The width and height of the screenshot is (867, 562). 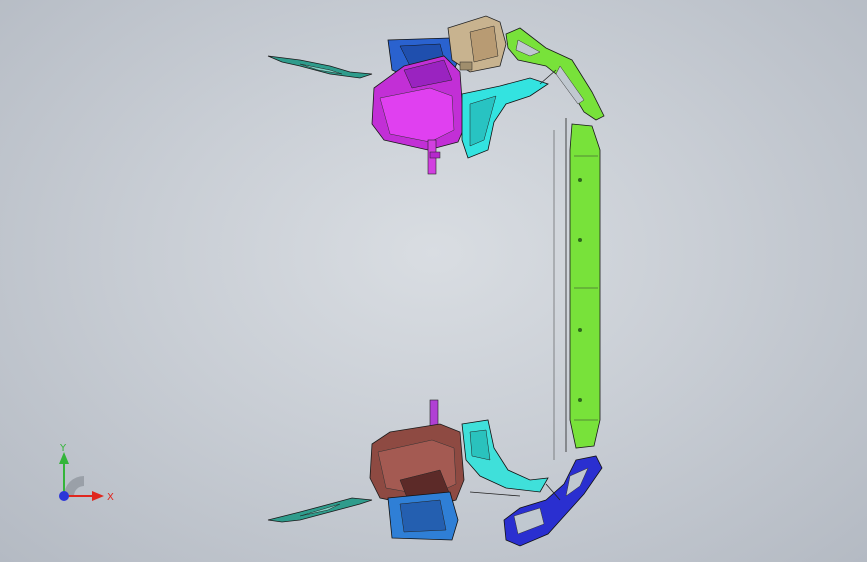 I want to click on lower-mount-bracket-blue, so click(x=423, y=516).